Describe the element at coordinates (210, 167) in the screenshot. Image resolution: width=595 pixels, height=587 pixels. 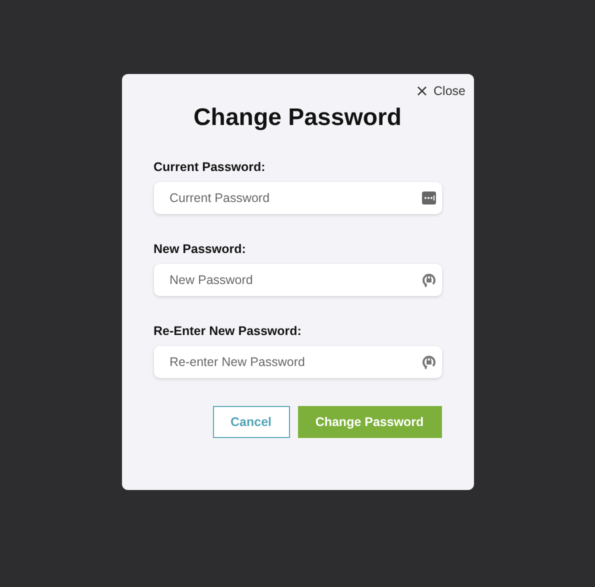
I see `field-label: Current Password:` at that location.